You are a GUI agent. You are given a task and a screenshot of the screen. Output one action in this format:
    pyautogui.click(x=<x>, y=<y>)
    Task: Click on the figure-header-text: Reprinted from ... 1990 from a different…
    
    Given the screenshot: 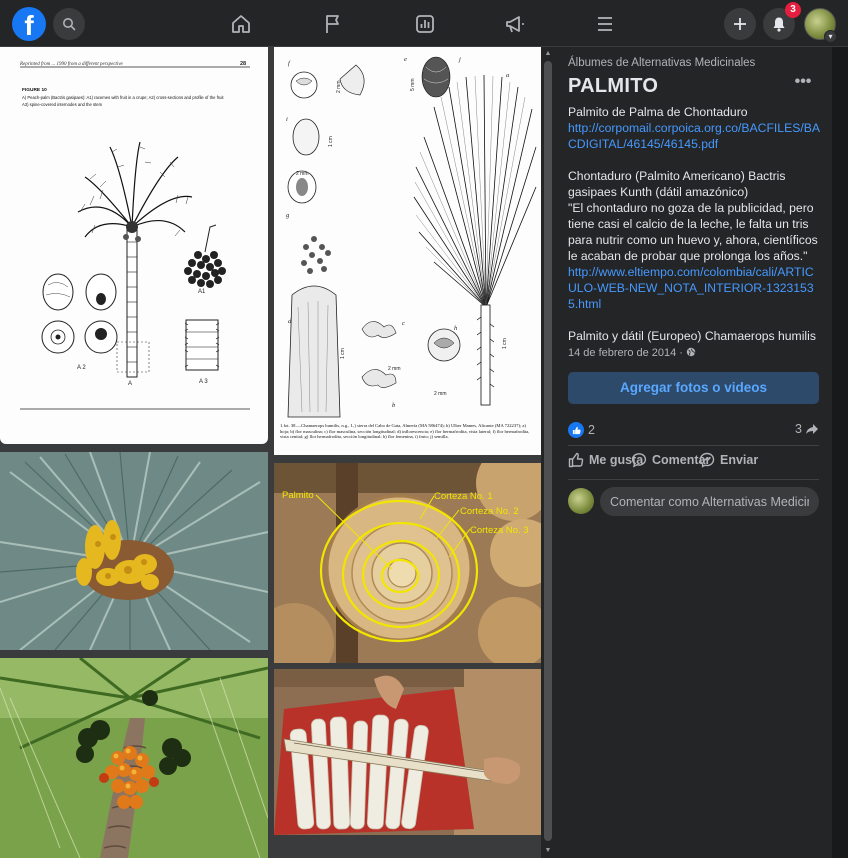 What is the action you would take?
    pyautogui.click(x=71, y=64)
    